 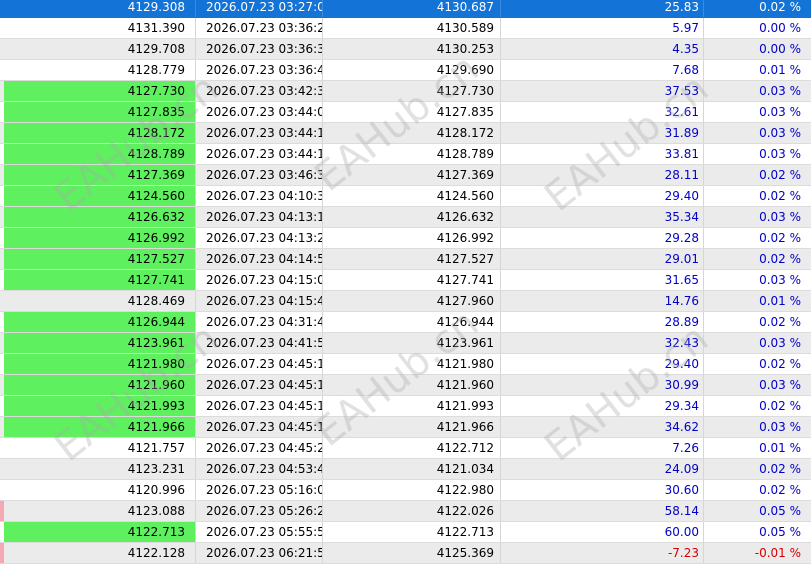 What do you see at coordinates (100, 70) in the screenshot?
I see `price-open-cell: 4128.779` at bounding box center [100, 70].